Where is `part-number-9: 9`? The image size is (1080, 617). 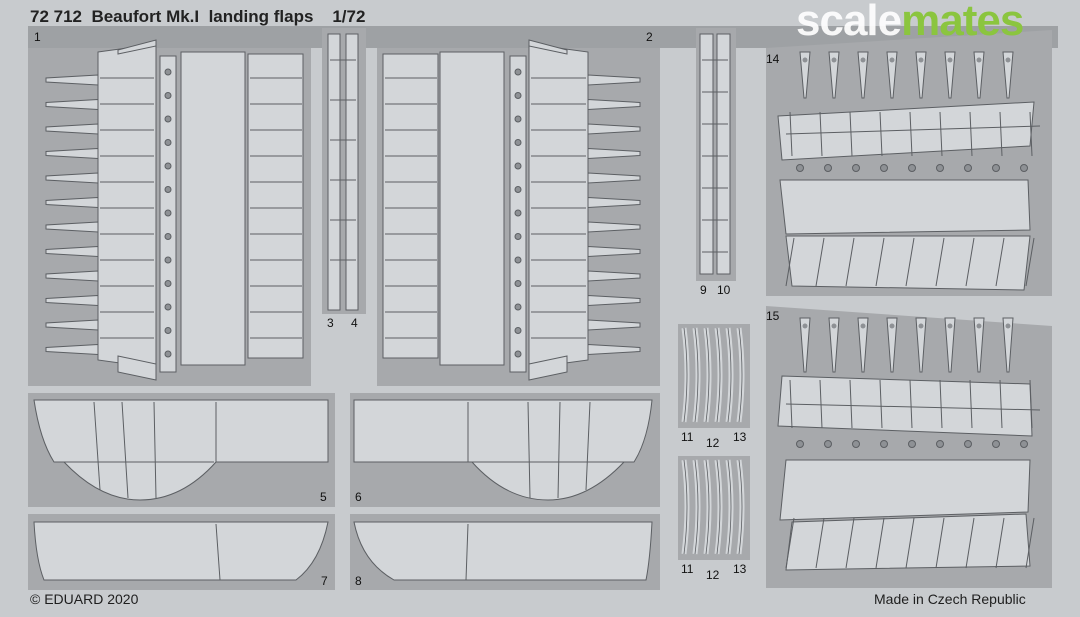
part-number-9: 9 is located at coordinates (703, 290).